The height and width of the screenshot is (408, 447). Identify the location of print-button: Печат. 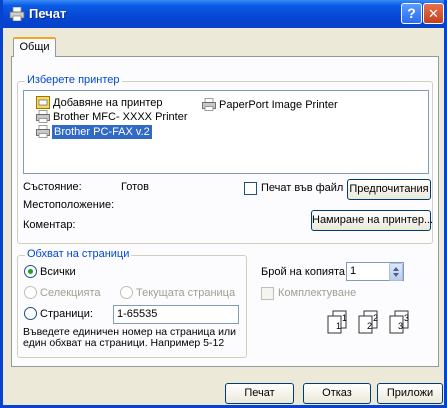
(259, 393).